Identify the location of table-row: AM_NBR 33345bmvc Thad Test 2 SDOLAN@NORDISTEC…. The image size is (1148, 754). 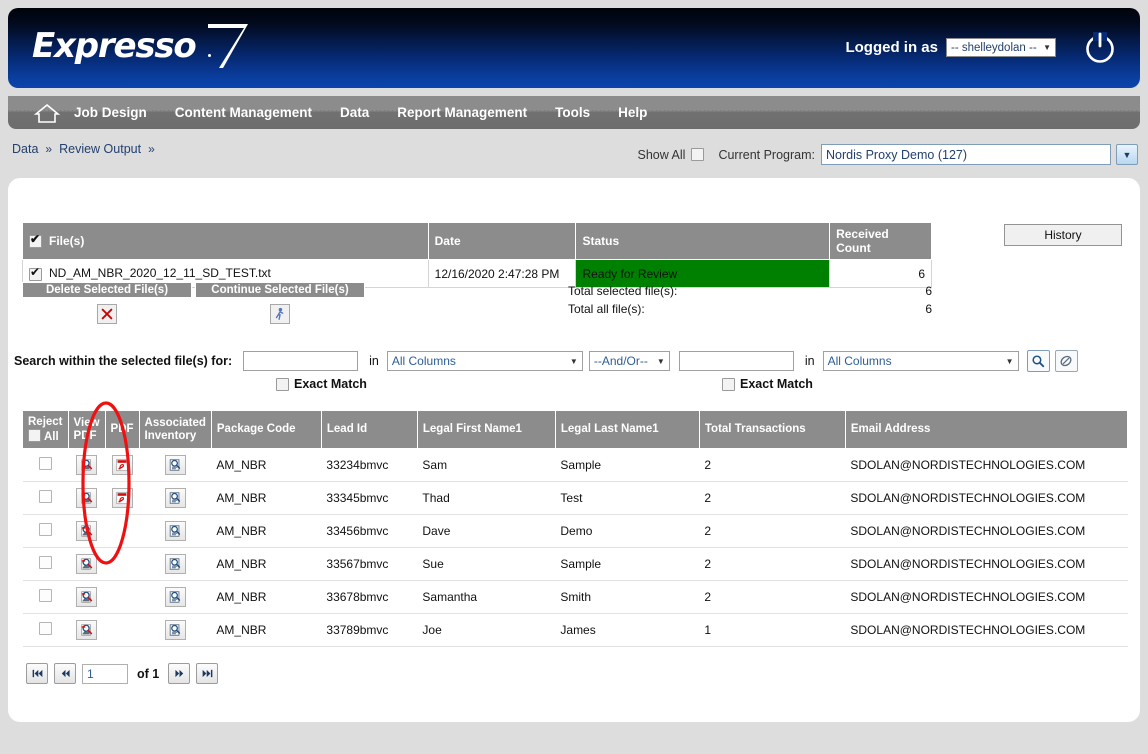
(575, 498).